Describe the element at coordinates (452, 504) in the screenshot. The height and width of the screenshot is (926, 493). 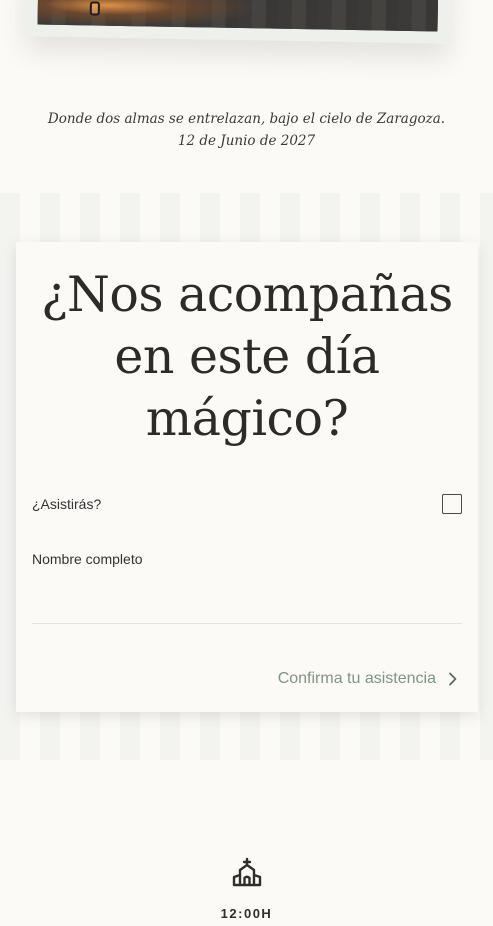
I see `attend-checkbox` at that location.